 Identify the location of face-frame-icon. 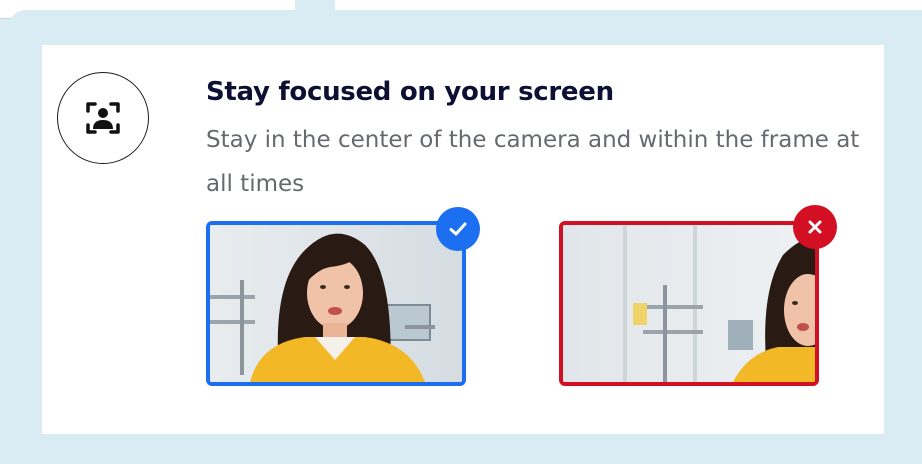
(103, 118).